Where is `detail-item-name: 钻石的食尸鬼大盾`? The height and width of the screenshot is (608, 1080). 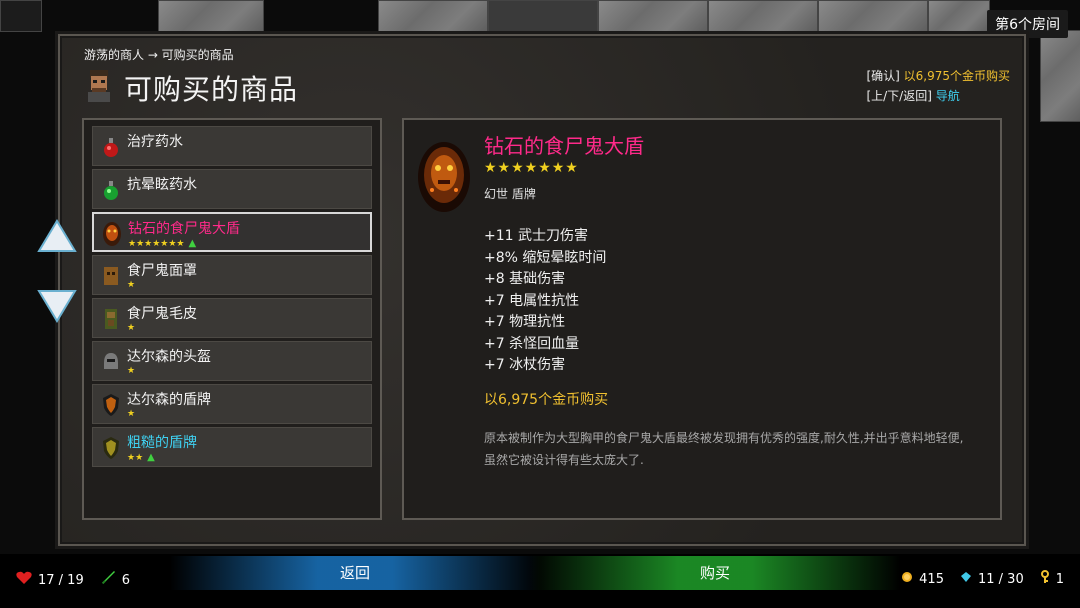
detail-item-name: 钻石的食尸鬼大盾 is located at coordinates (564, 146).